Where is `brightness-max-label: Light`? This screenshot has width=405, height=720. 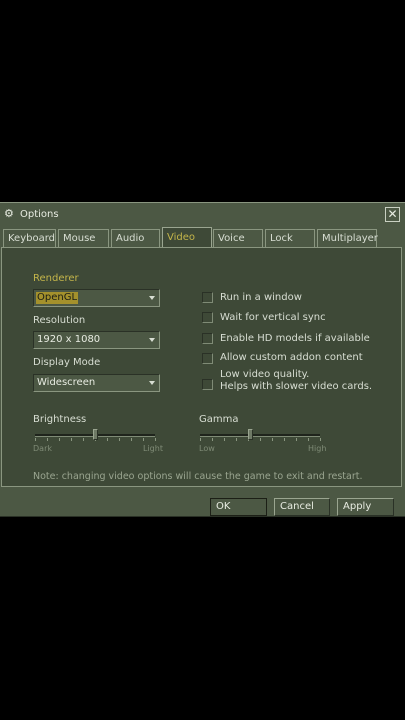 brightness-max-label: Light is located at coordinates (153, 448).